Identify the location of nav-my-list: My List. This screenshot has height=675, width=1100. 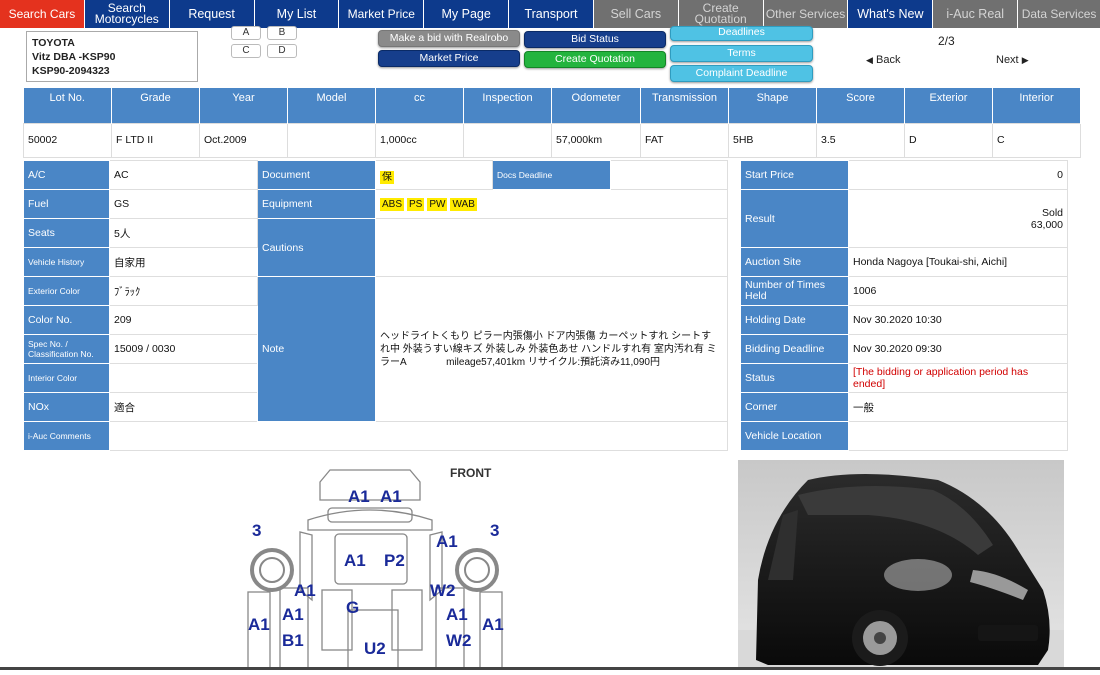
(297, 14).